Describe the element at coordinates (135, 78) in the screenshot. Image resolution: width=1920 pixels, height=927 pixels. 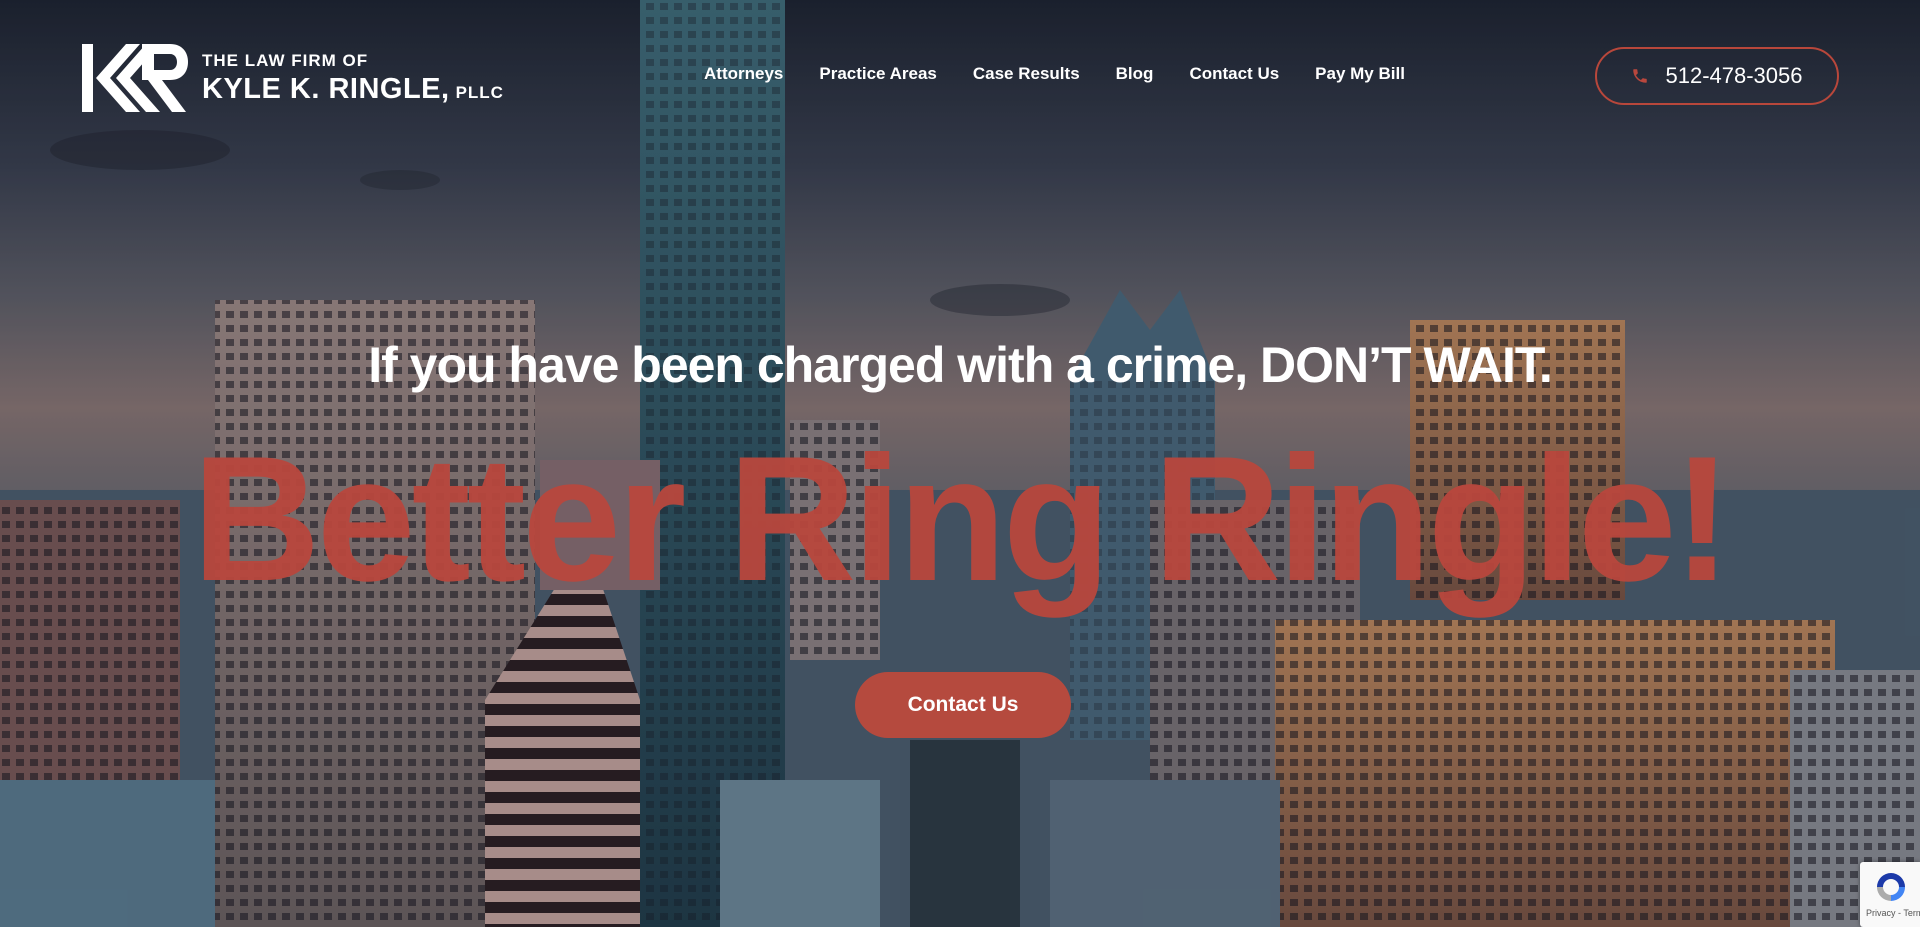
I see `kr-monogram-icon` at that location.